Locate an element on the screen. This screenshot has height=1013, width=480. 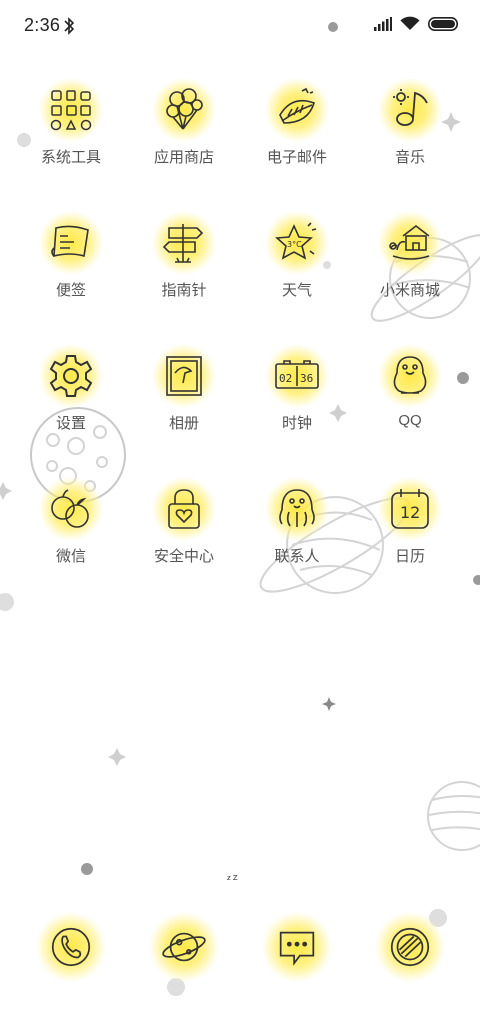
music-note-icon is located at coordinates (410, 107).